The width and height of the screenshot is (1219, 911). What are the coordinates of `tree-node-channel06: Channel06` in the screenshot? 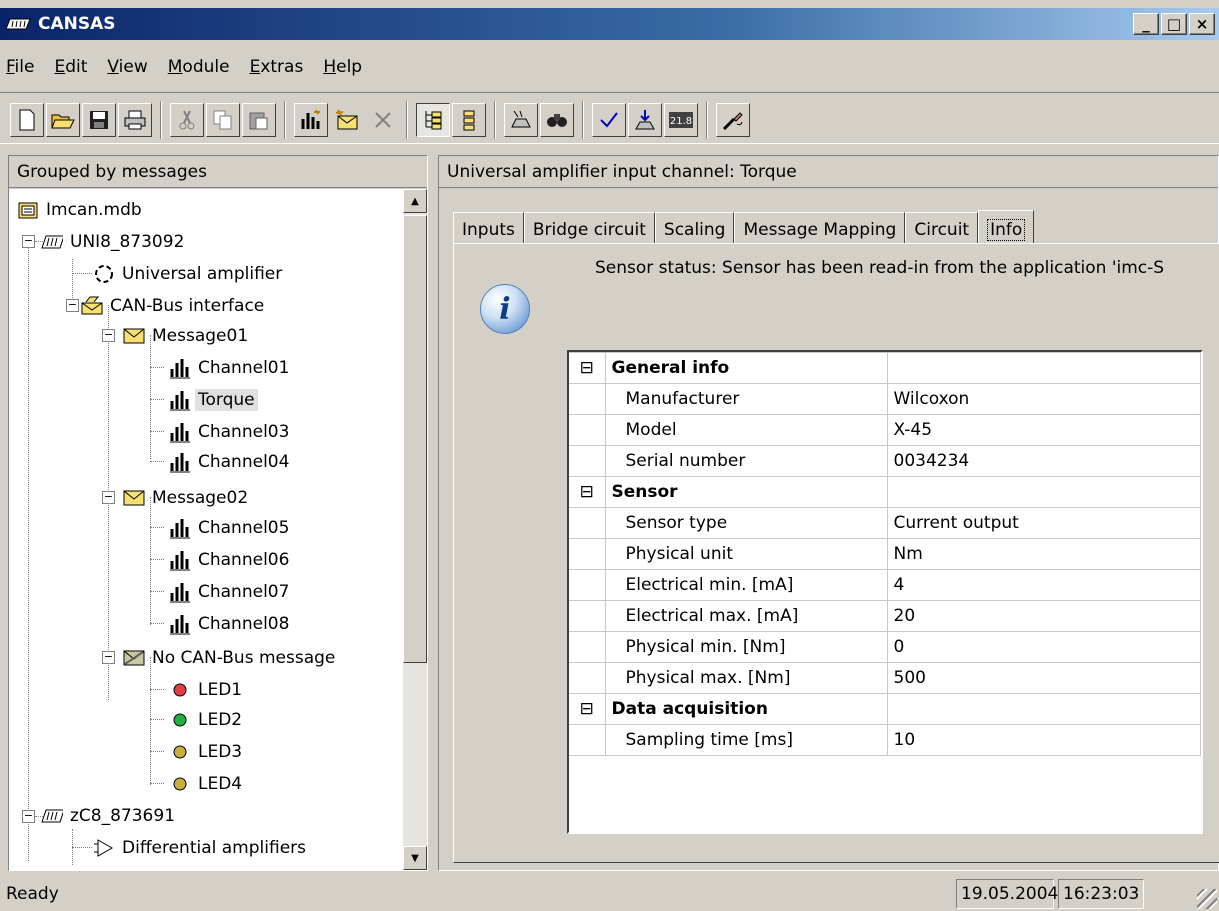 It's located at (230, 560).